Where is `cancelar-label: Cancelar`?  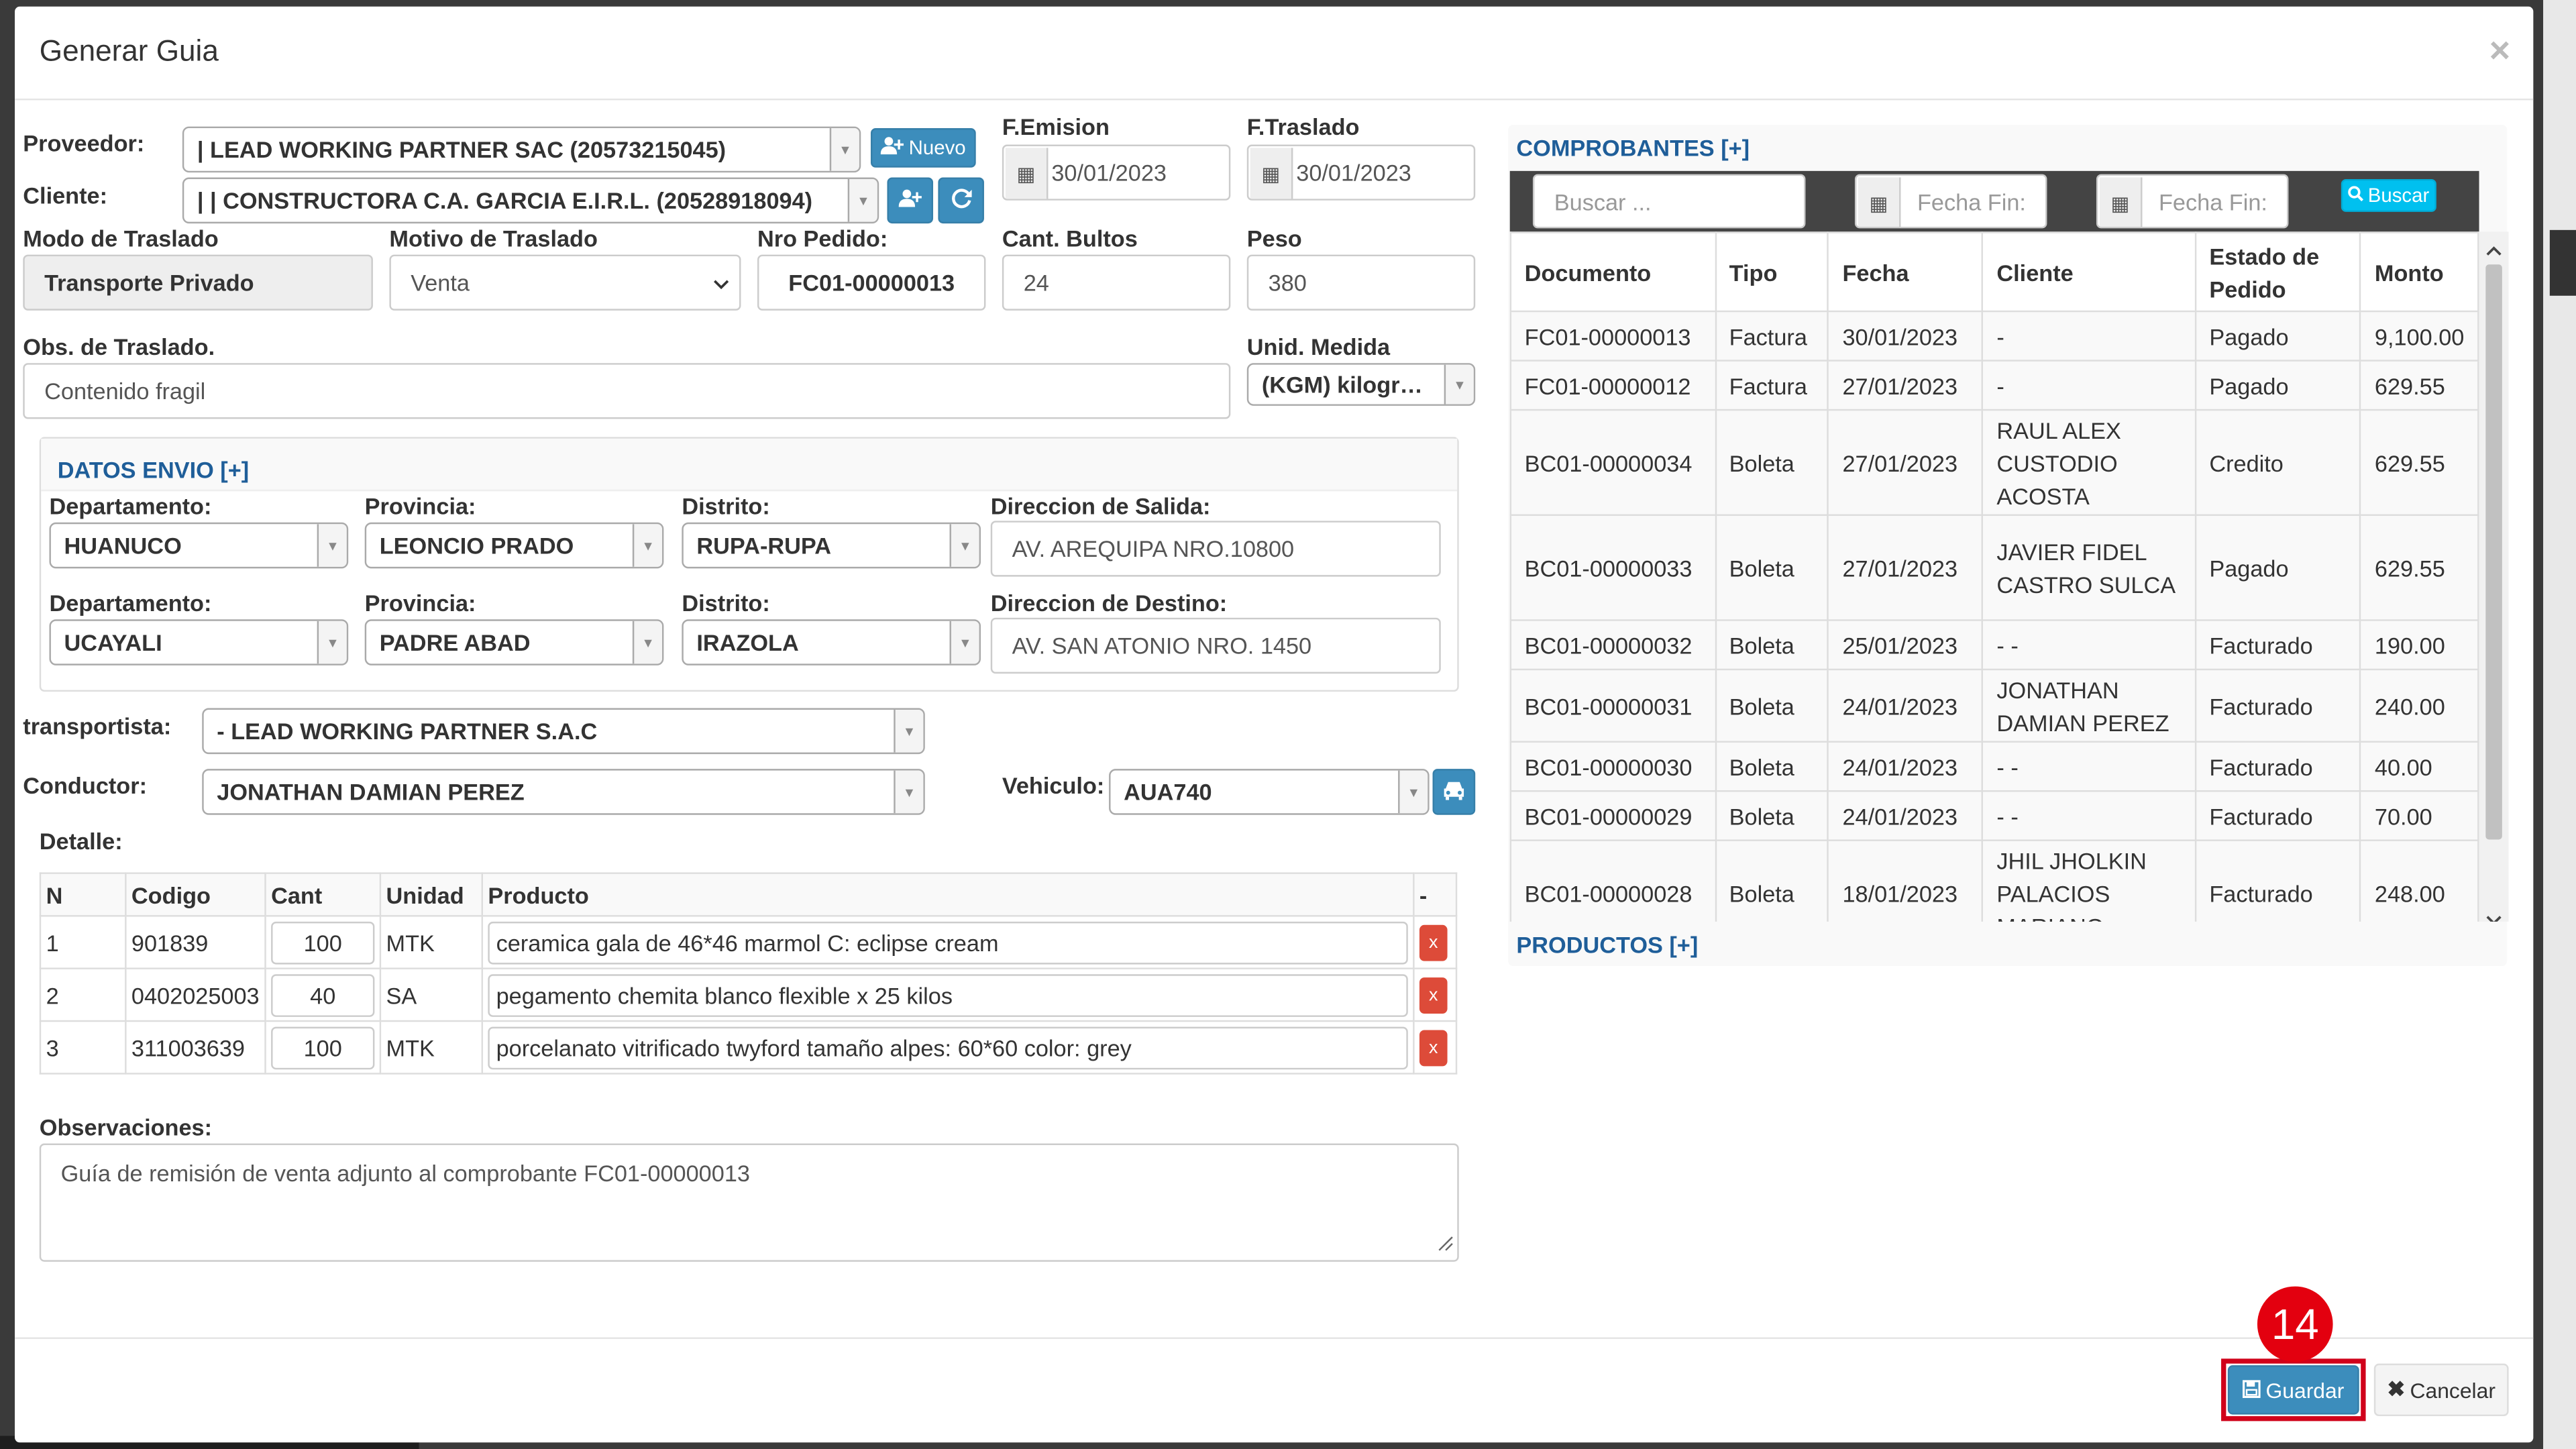 cancelar-label: Cancelar is located at coordinates (2453, 1390).